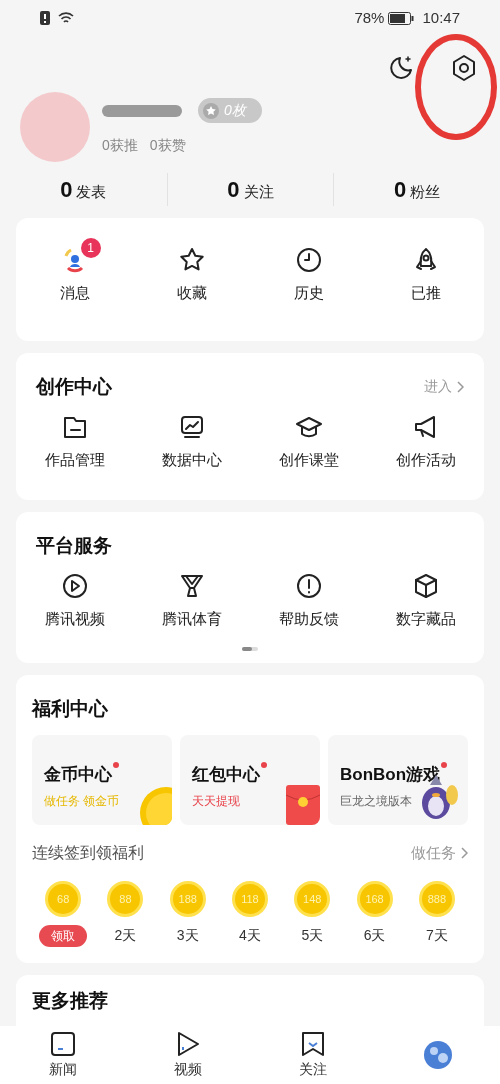 The image size is (500, 1084). Describe the element at coordinates (425, 442) in the screenshot. I see `shortcut-item: 创作活动` at that location.